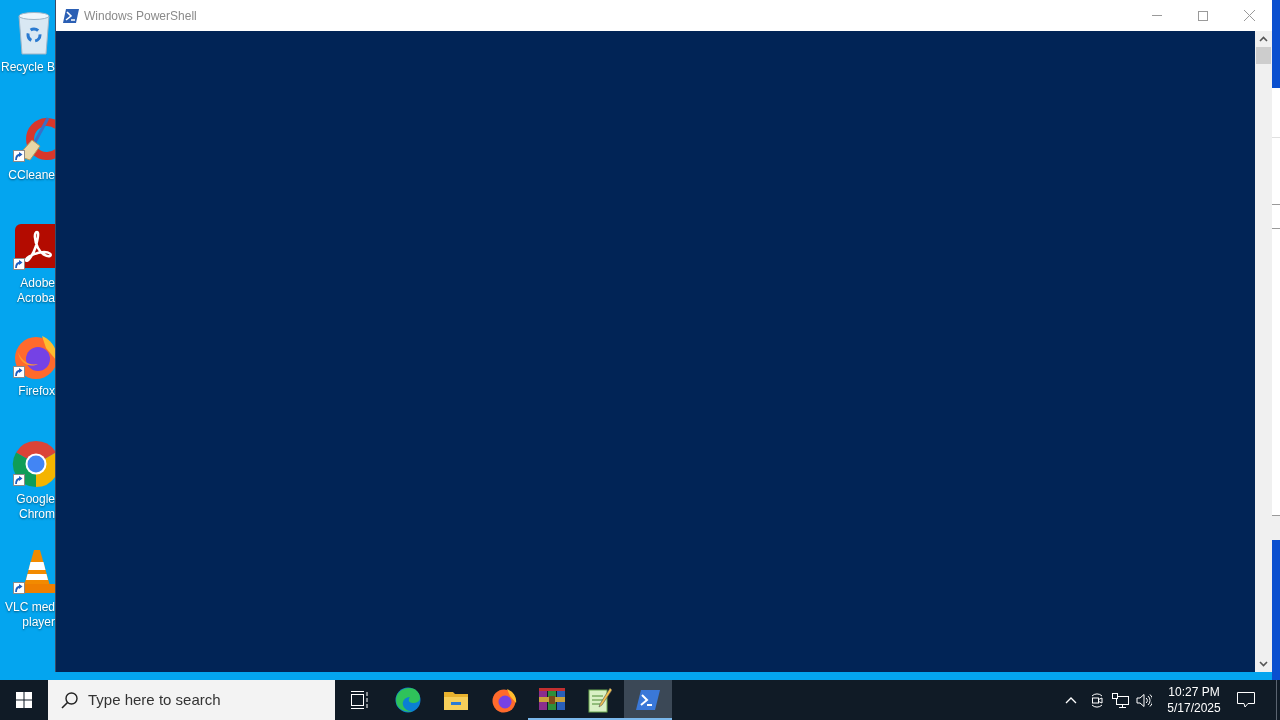 The image size is (1280, 720). I want to click on clock: 10:27 PM 5/17/2025, so click(1194, 700).